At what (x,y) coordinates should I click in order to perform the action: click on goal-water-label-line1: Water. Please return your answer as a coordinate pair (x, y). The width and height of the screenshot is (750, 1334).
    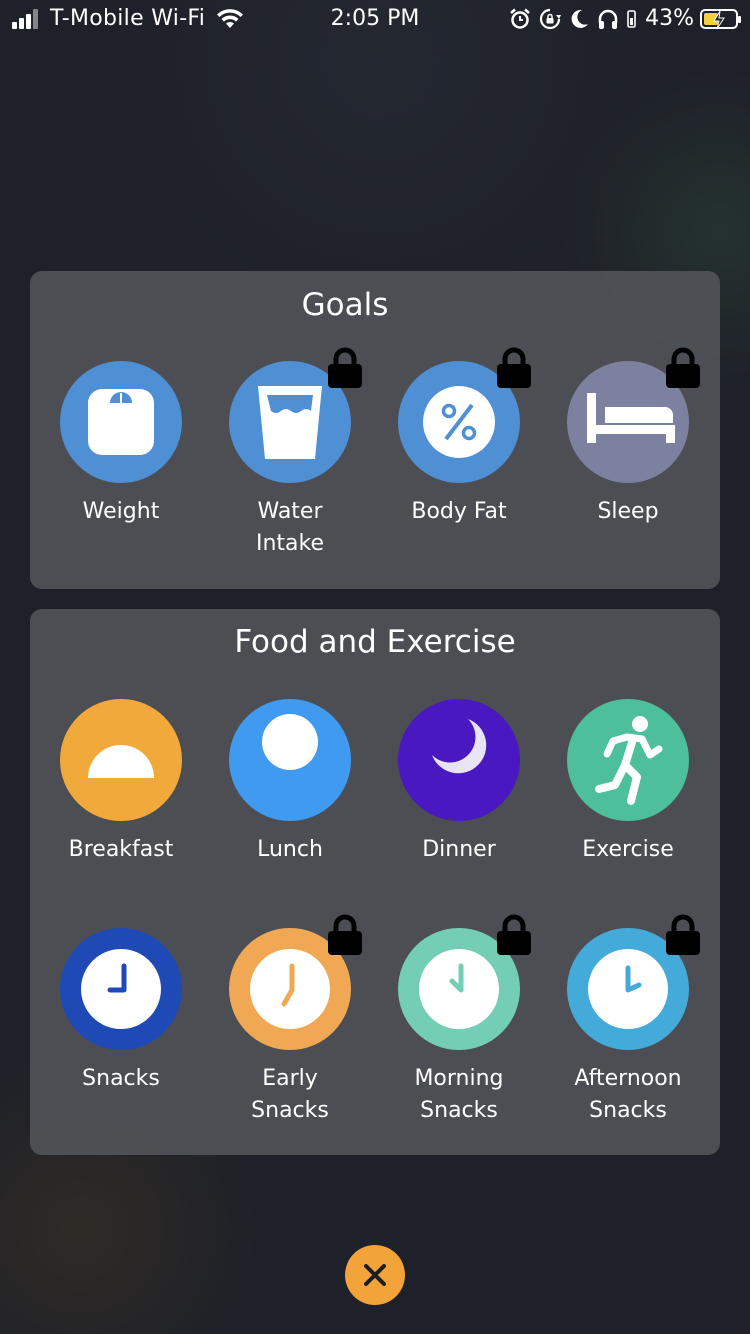
    Looking at the image, I should click on (290, 511).